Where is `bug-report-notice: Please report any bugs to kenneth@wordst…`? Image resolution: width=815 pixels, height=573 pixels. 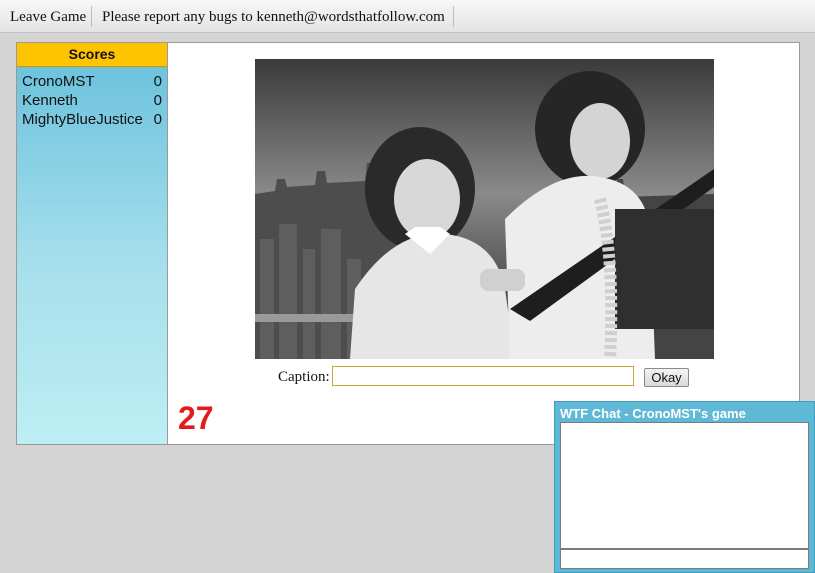
bug-report-notice: Please report any bugs to kenneth@wordst… is located at coordinates (273, 17).